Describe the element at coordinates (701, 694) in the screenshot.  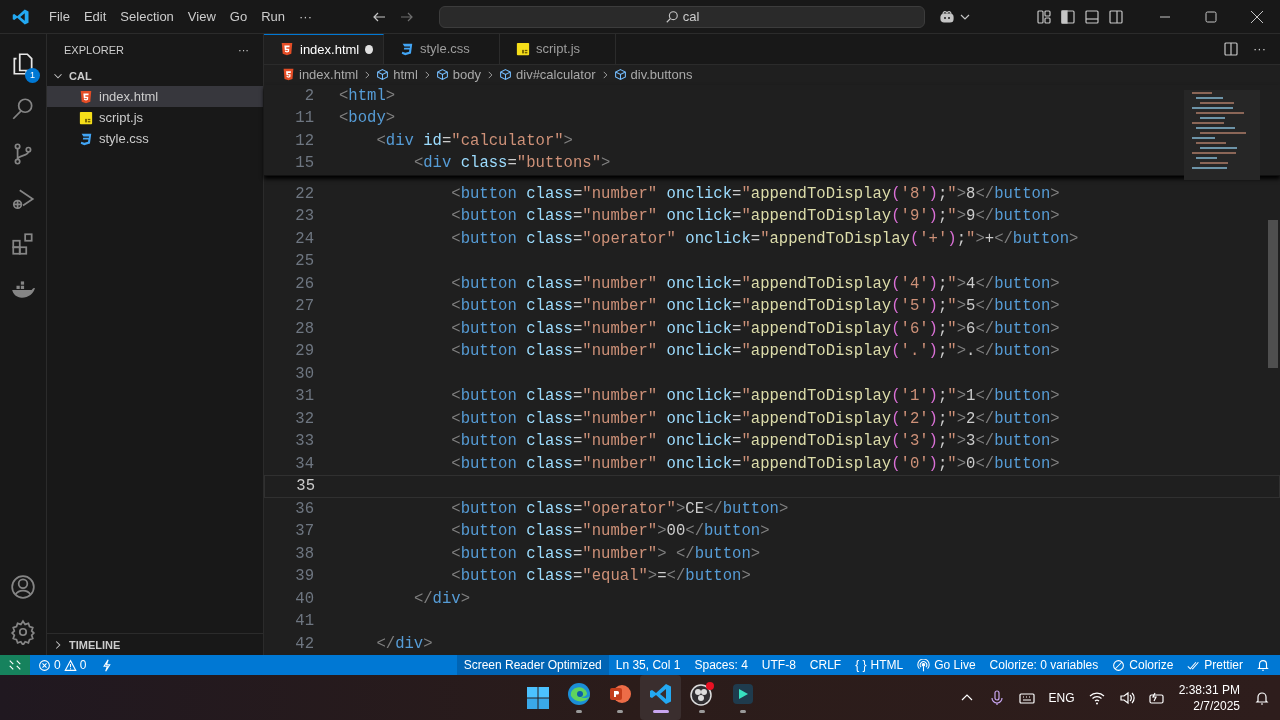
I see `recorder-icon` at that location.